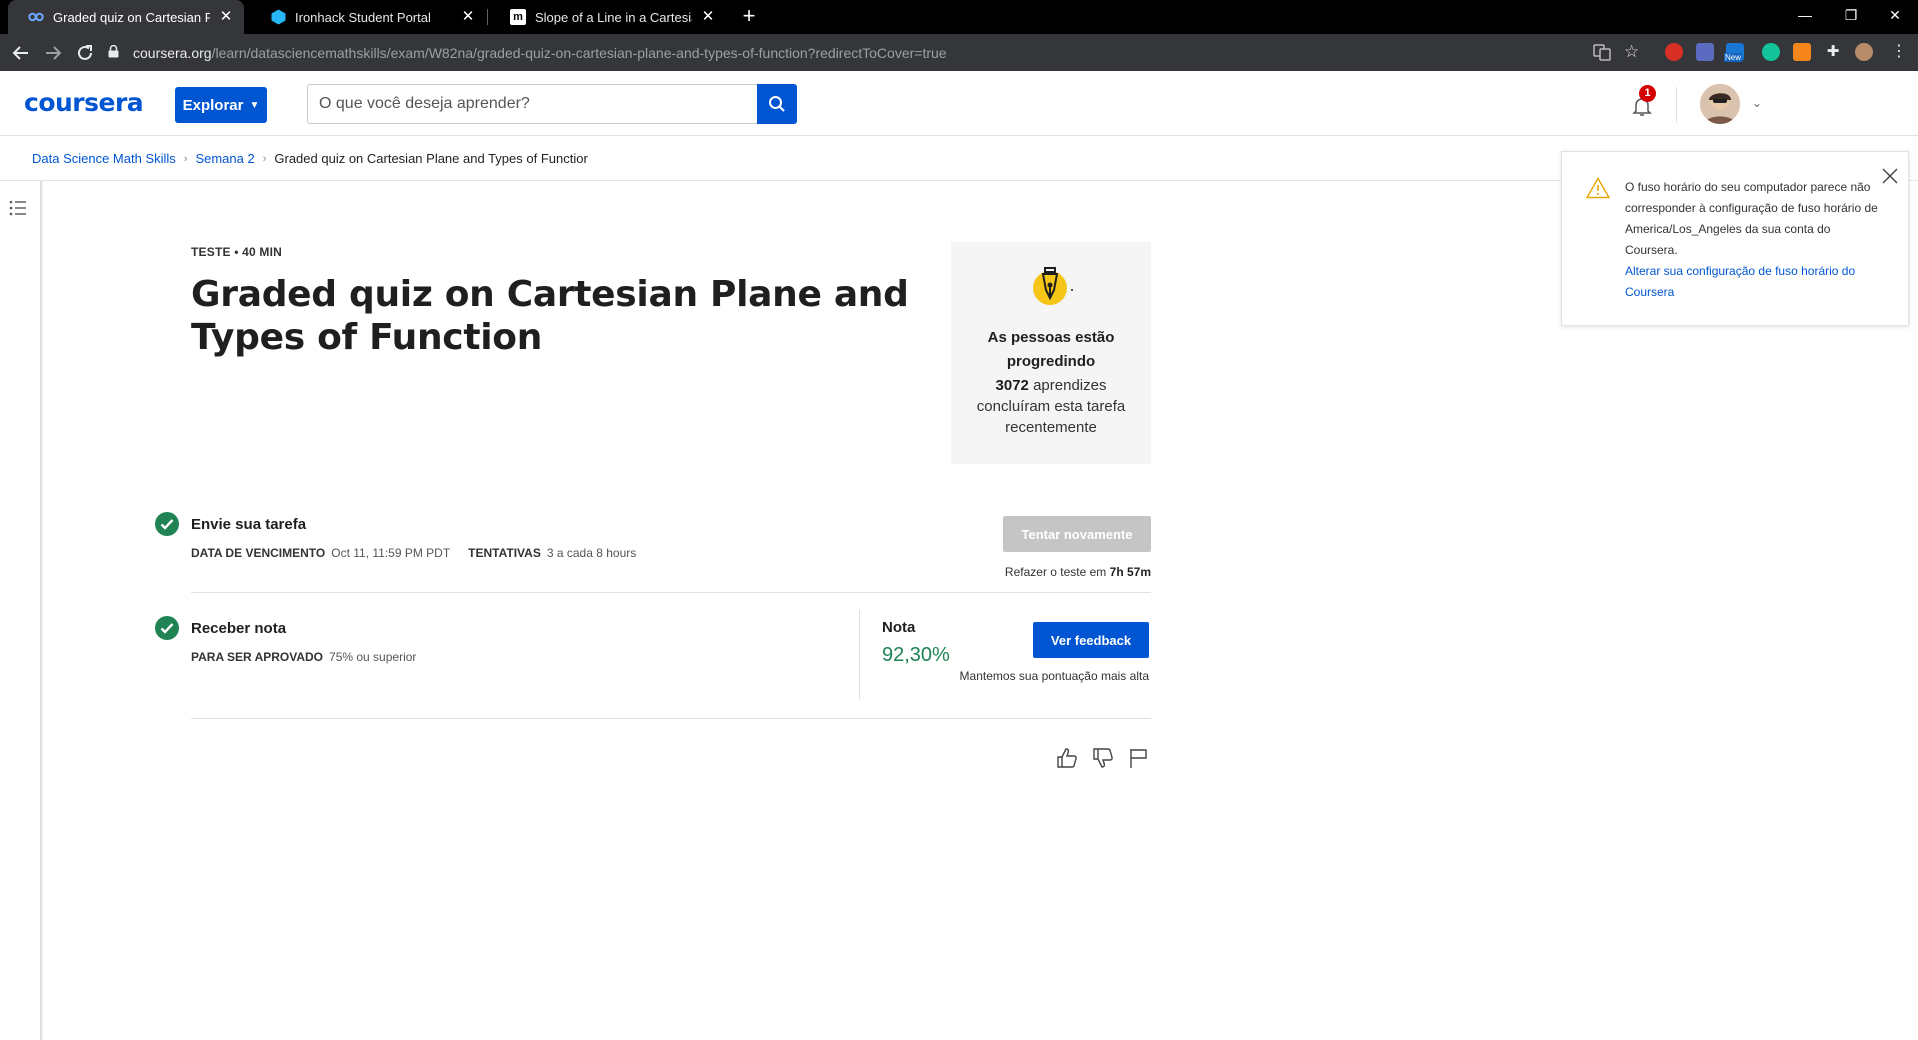 The height and width of the screenshot is (1040, 1918). What do you see at coordinates (278, 17) in the screenshot?
I see `ironhack-favicon-icon` at bounding box center [278, 17].